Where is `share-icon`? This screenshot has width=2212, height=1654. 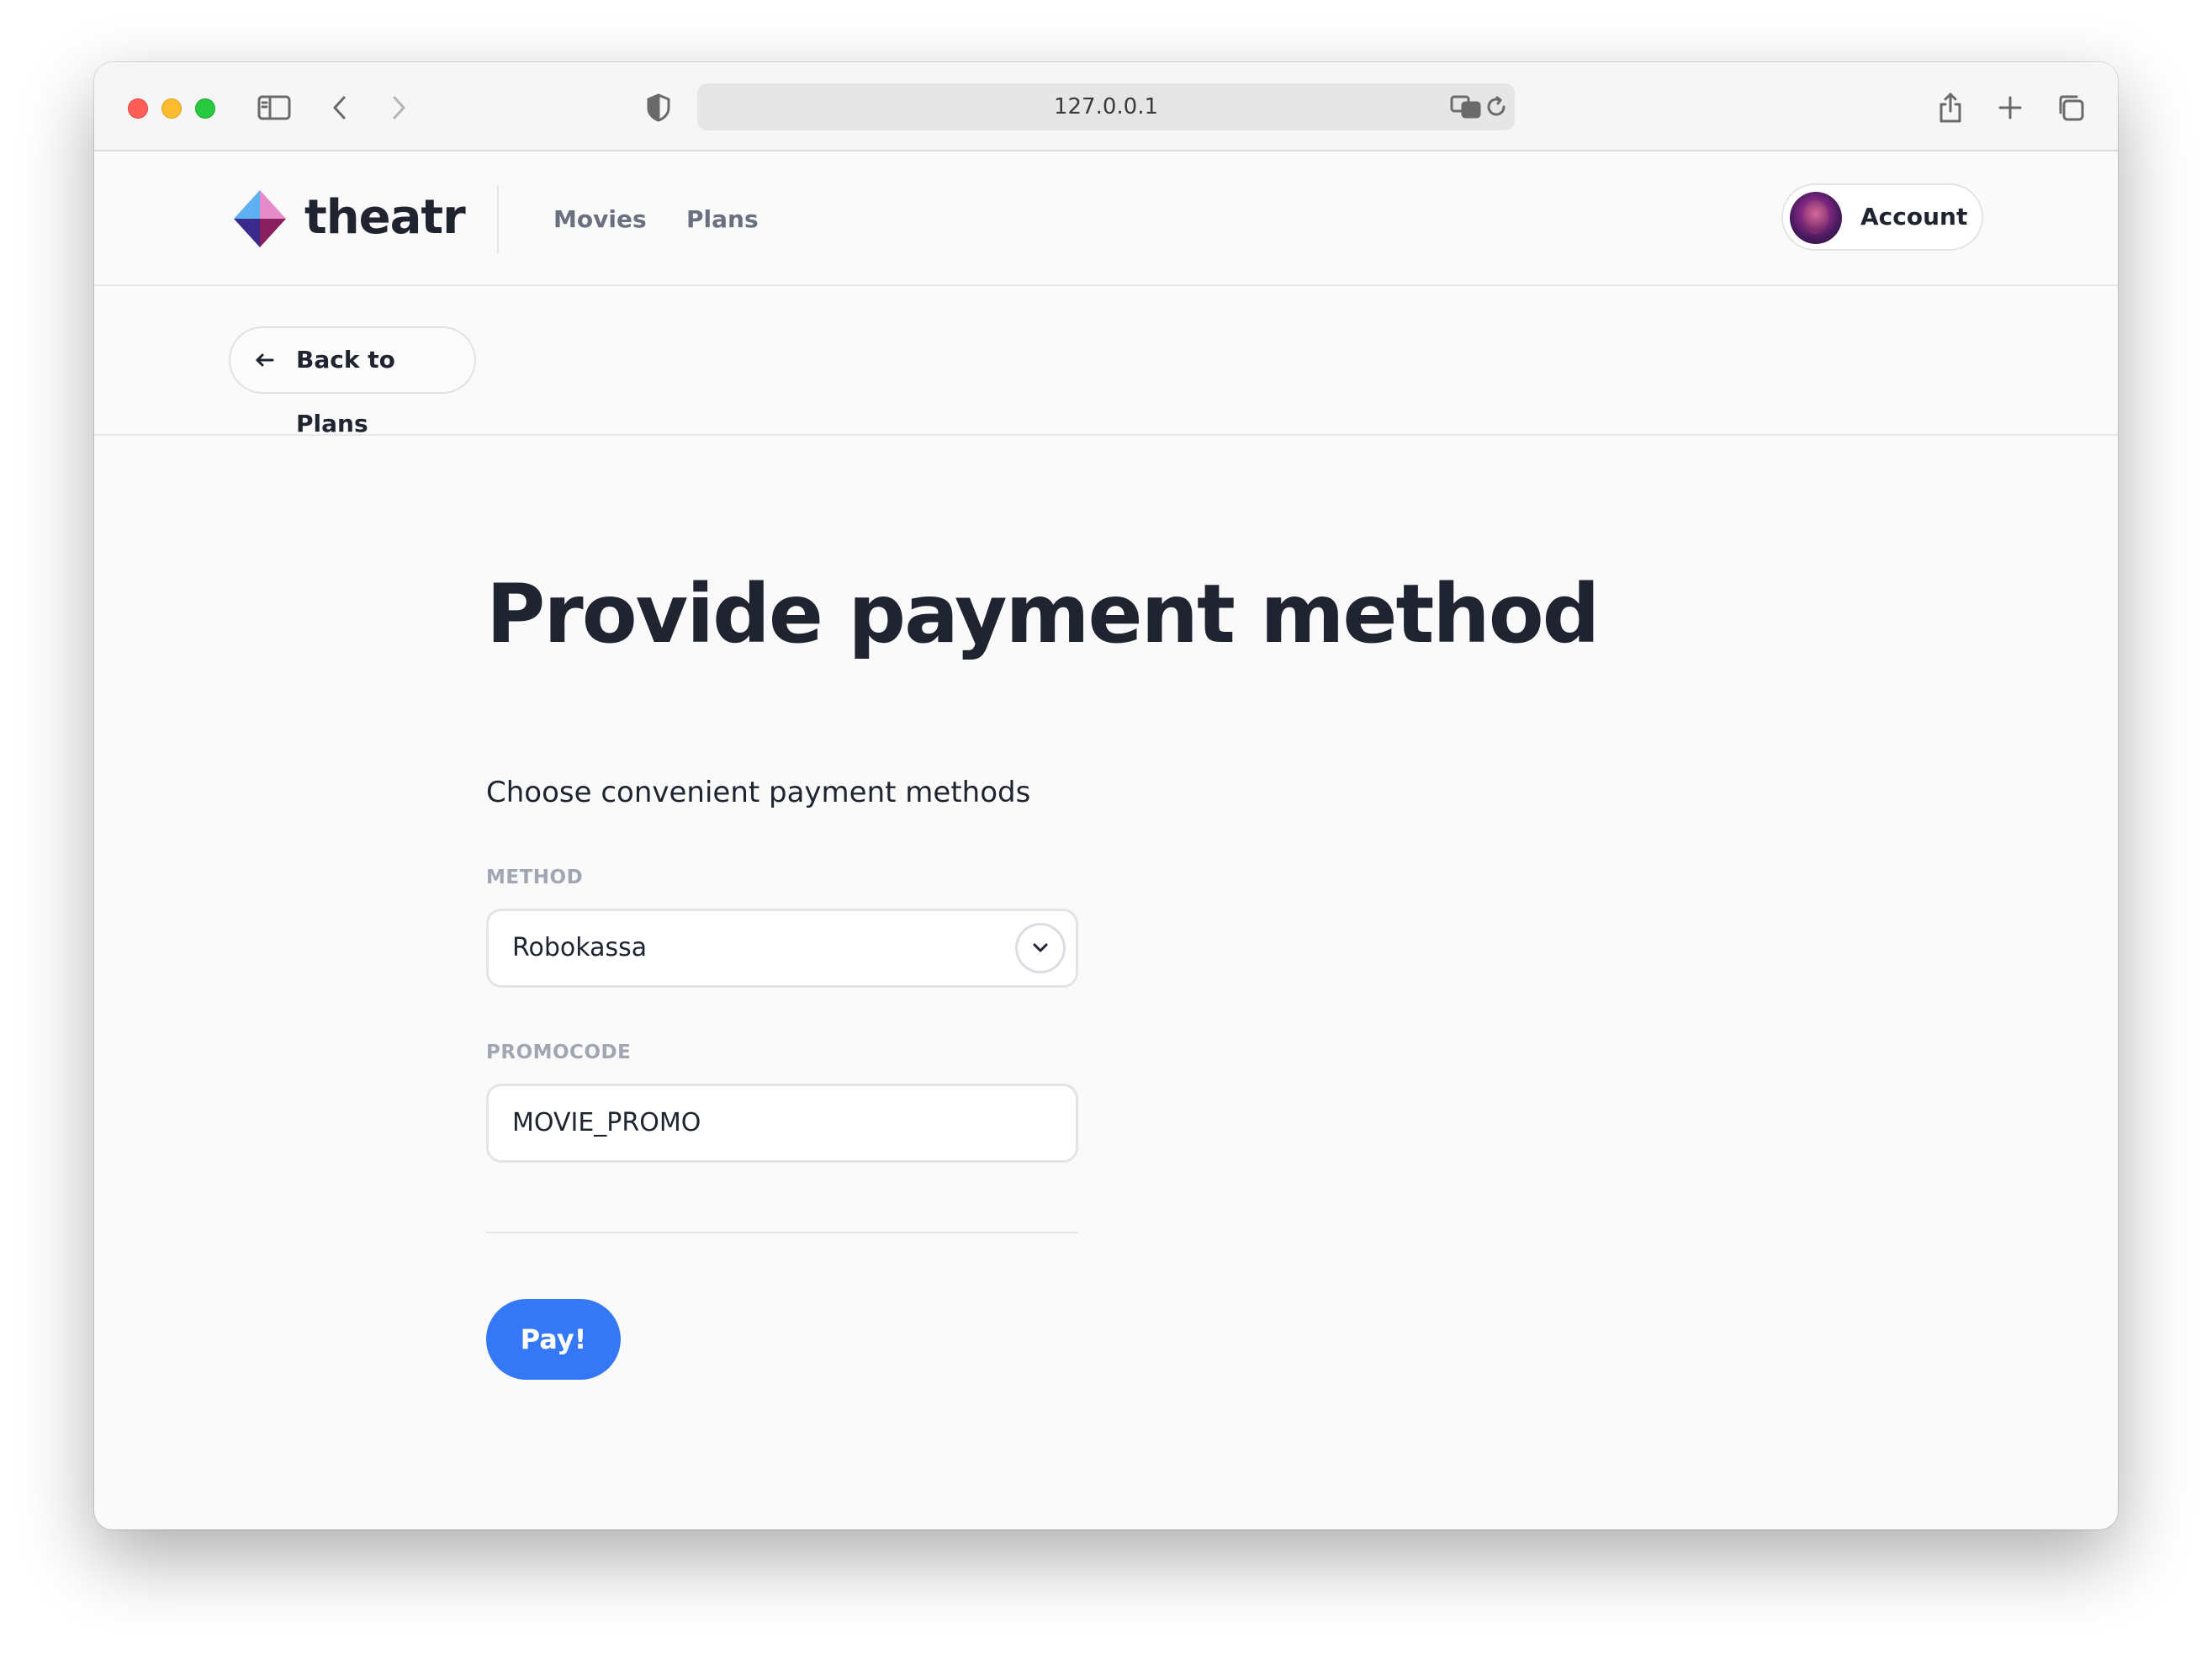 share-icon is located at coordinates (1950, 107).